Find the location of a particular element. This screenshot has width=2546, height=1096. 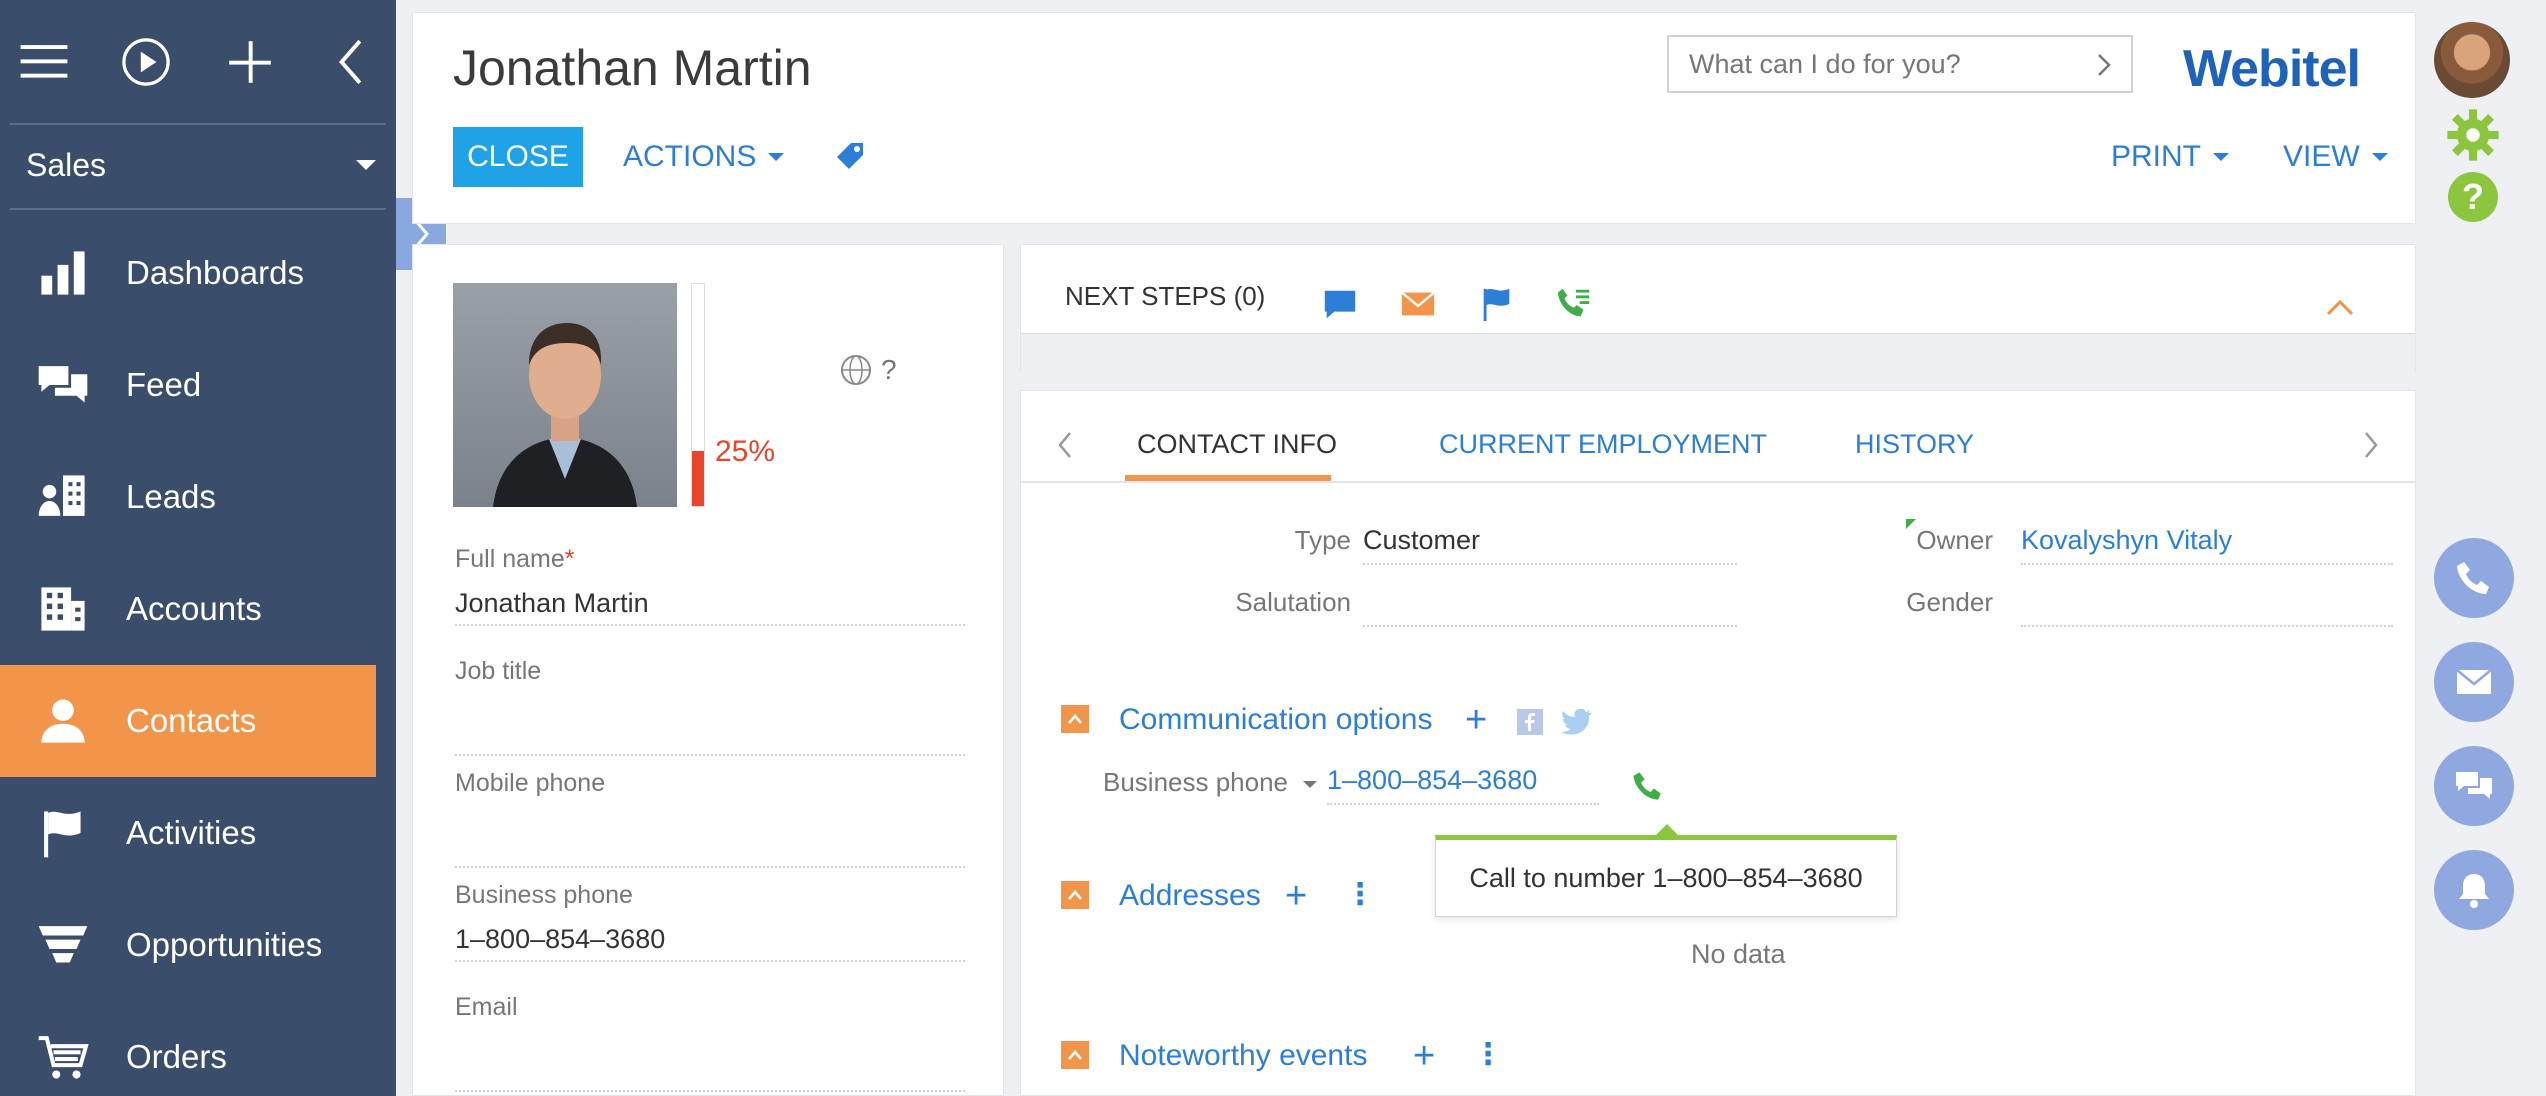

avatar is located at coordinates (2472, 60).